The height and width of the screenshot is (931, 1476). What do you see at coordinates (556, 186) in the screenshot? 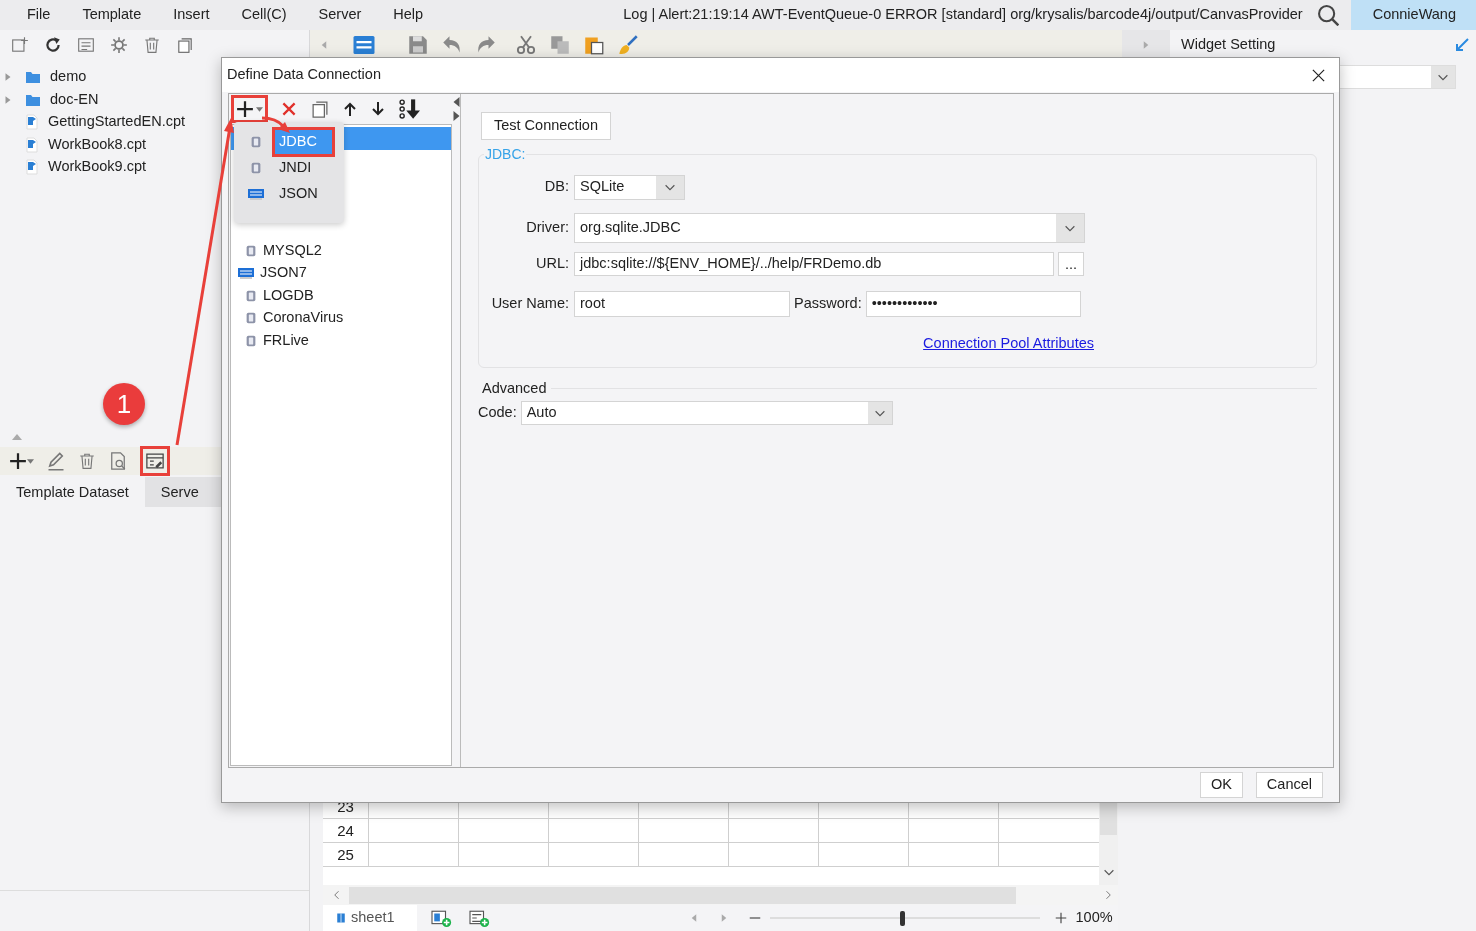
I see `field-label: DB:` at bounding box center [556, 186].